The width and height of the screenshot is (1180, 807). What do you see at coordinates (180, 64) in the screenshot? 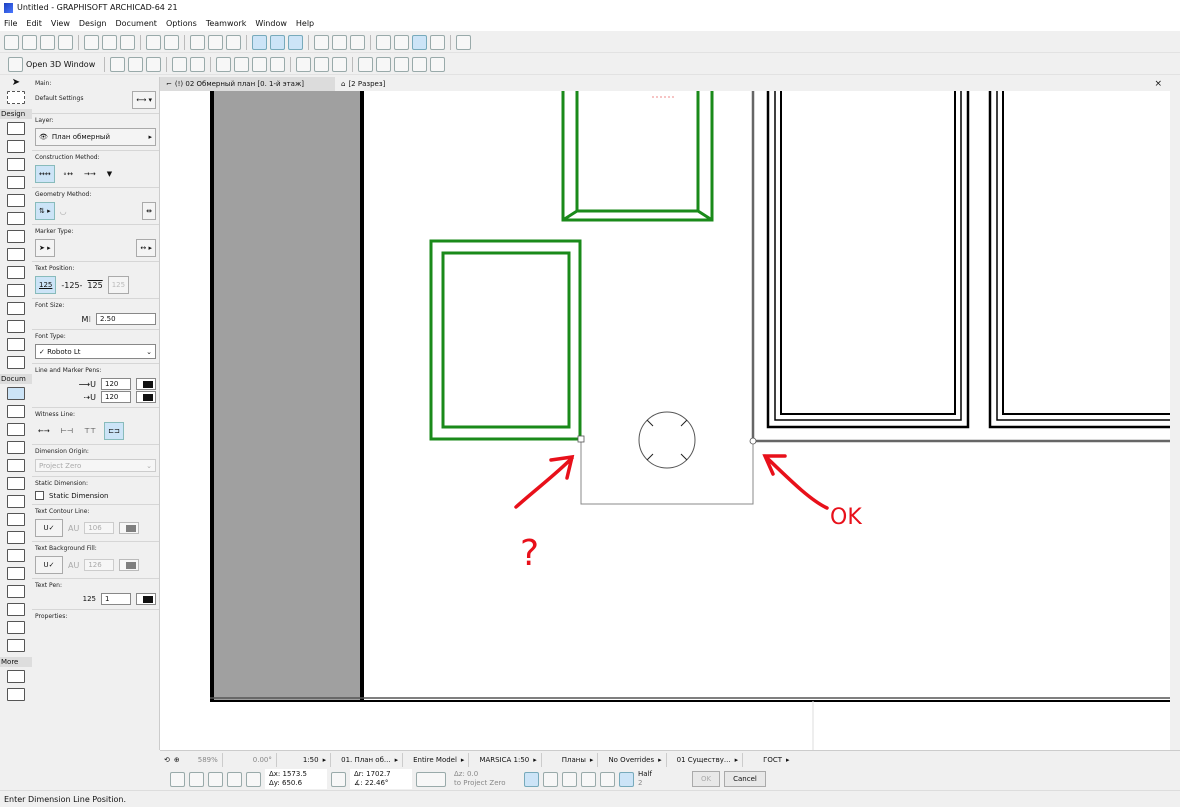
I see `person-icon` at bounding box center [180, 64].